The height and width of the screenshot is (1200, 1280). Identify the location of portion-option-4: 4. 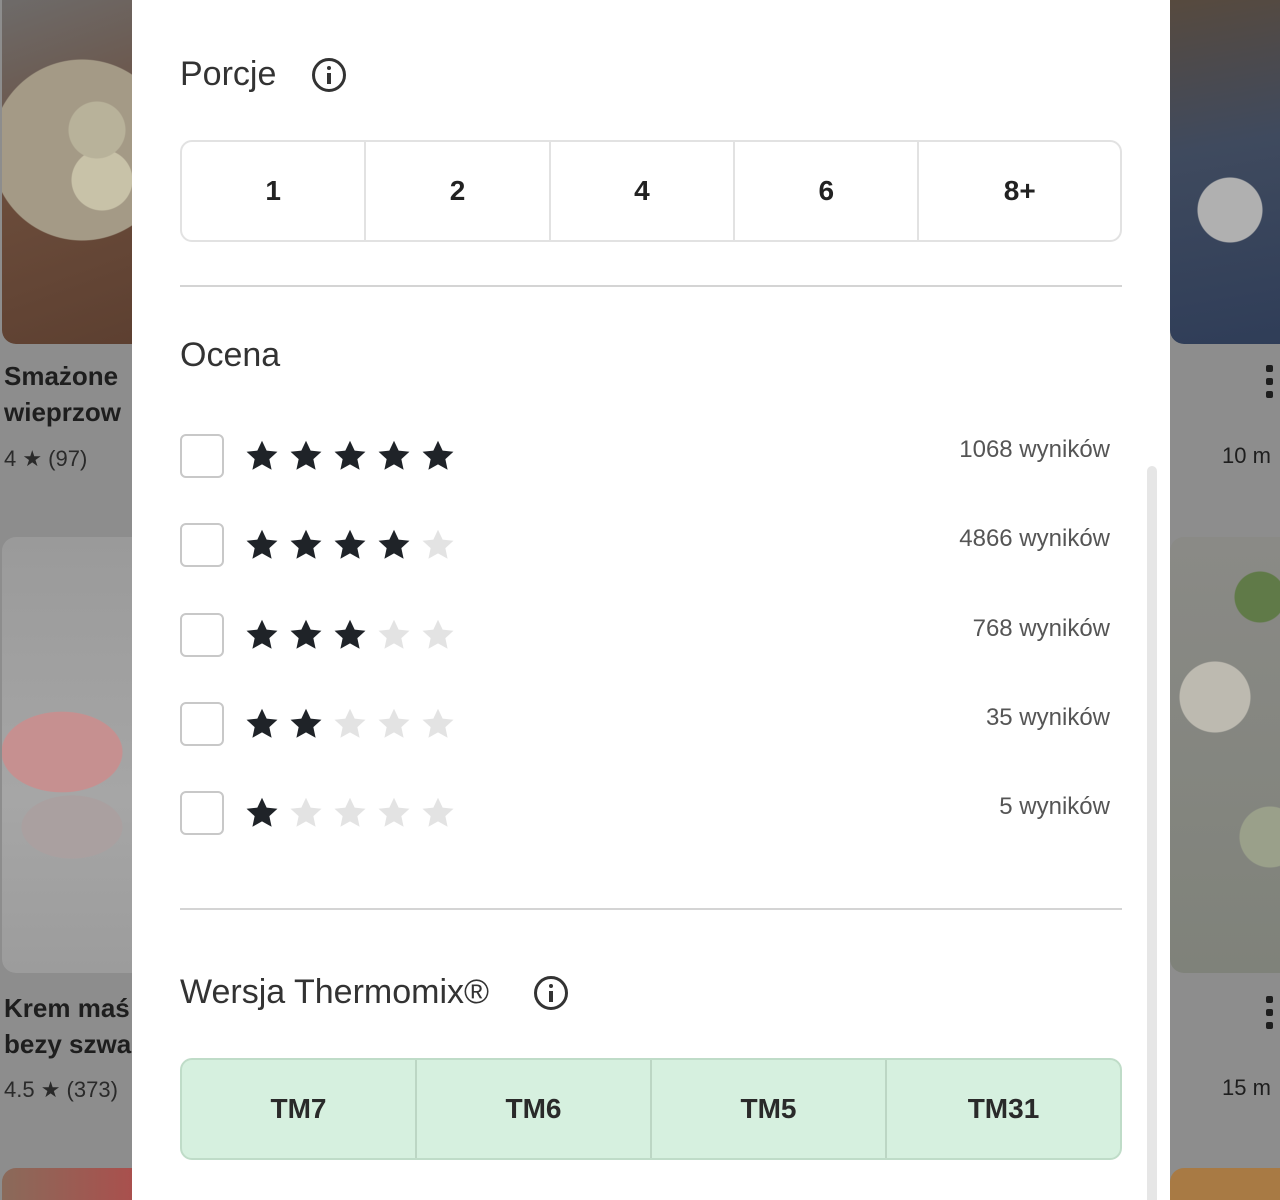
(643, 191).